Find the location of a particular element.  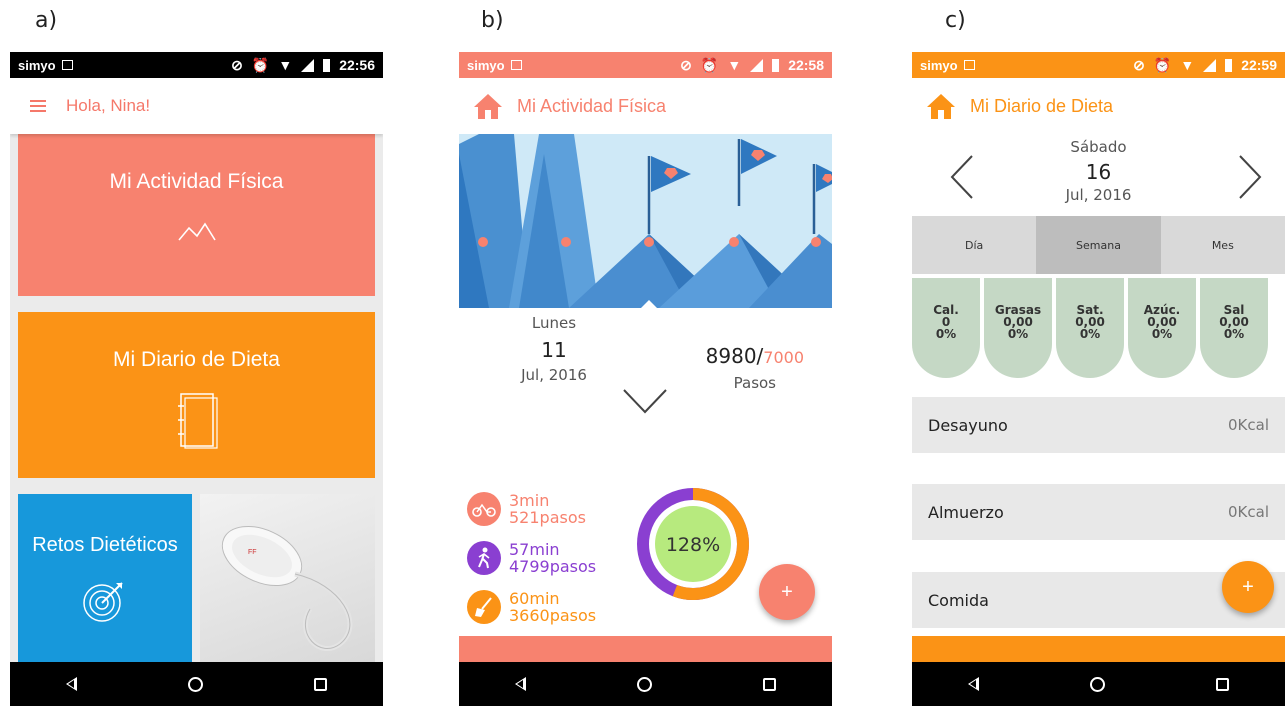

nutrient-sugar: Azúc. 0,00 0% is located at coordinates (1162, 328).